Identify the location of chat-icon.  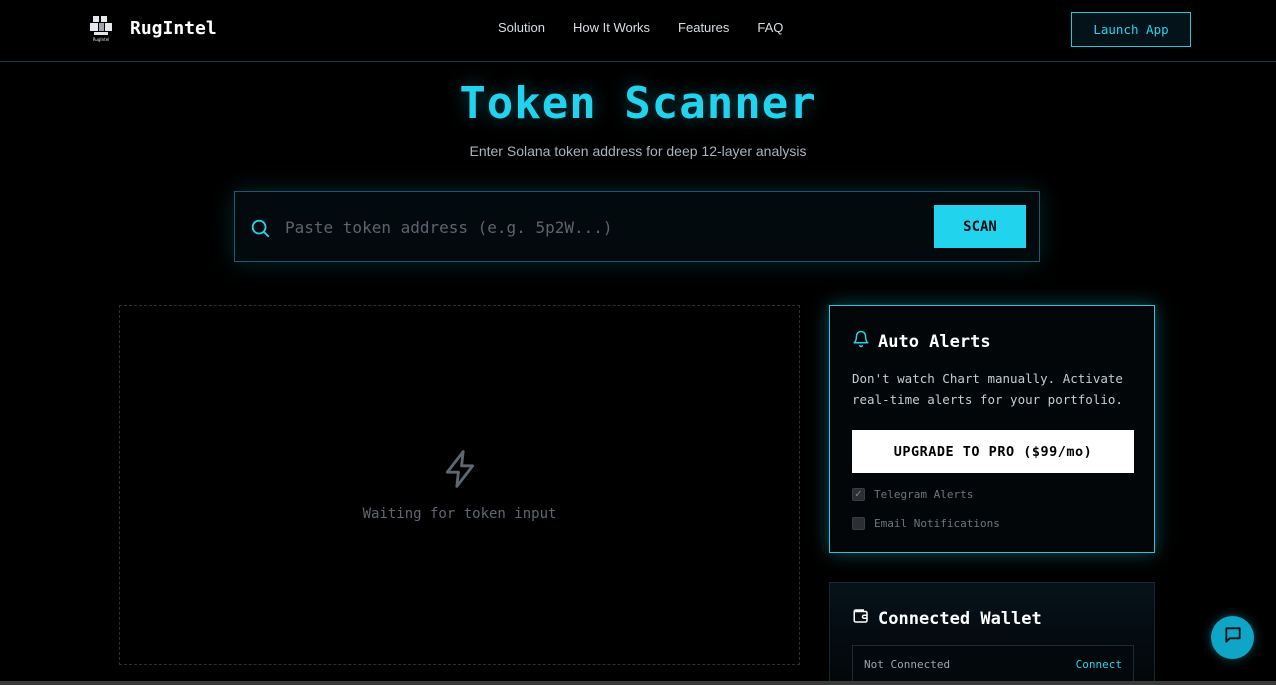
(1233, 637).